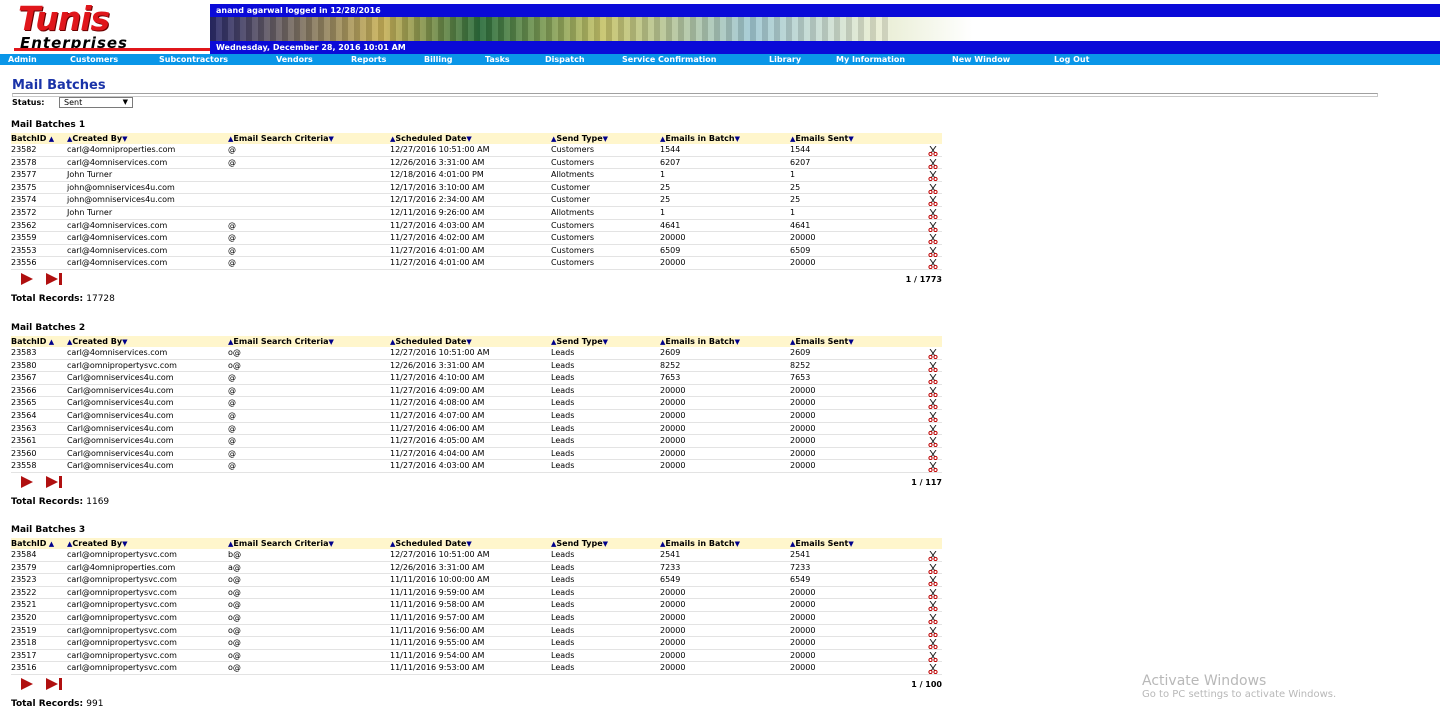 This screenshot has height=720, width=1440. What do you see at coordinates (193, 59) in the screenshot?
I see `nav-subcontractors: Subcontractors` at bounding box center [193, 59].